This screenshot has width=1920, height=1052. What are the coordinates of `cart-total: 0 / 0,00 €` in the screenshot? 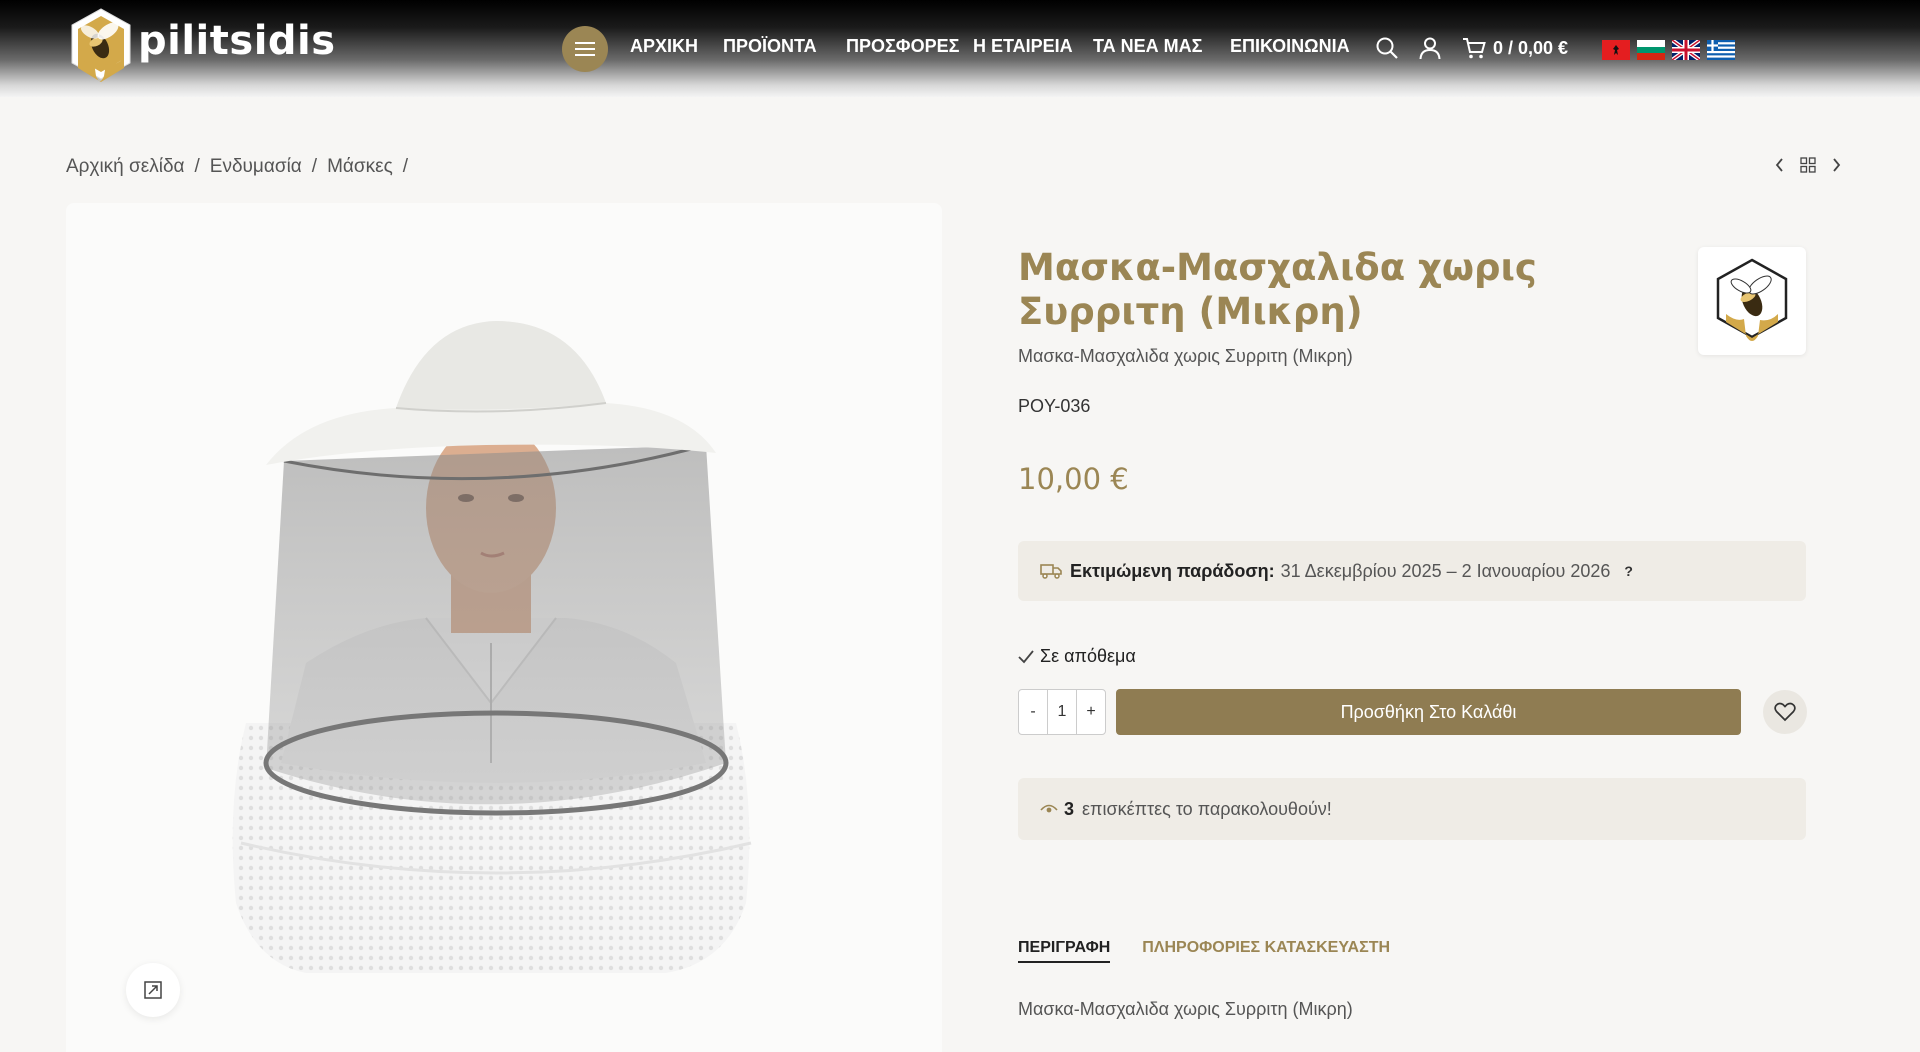 It's located at (1530, 48).